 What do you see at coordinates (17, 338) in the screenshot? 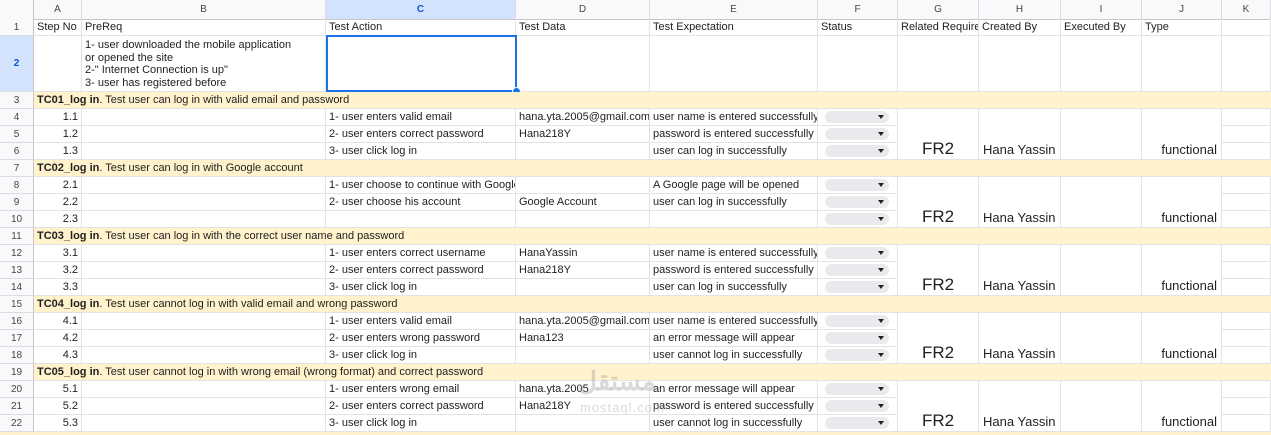
I see `row-number: 17` at bounding box center [17, 338].